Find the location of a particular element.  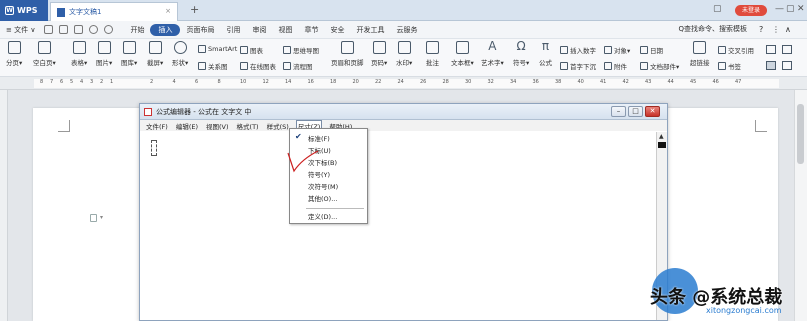

minimize-window-button: — is located at coordinates (779, 9).